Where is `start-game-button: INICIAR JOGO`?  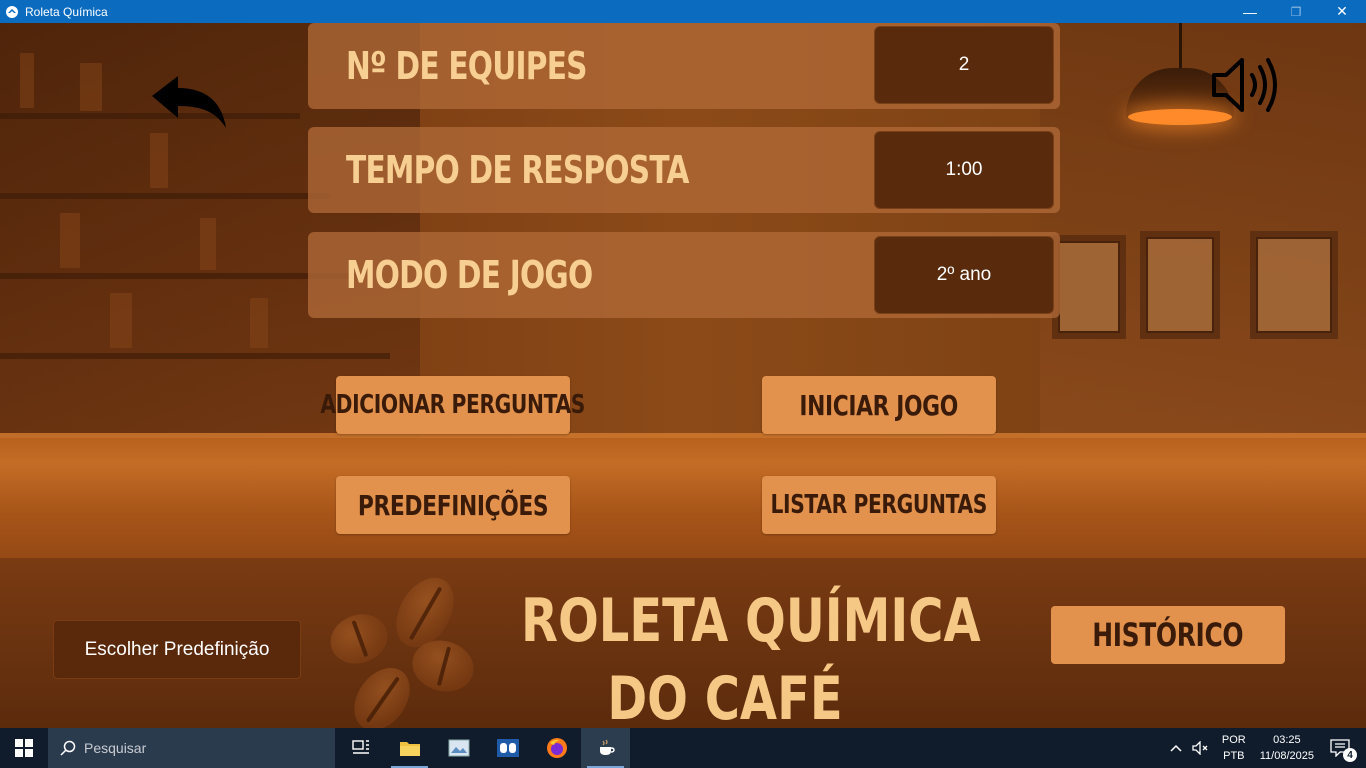 start-game-button: INICIAR JOGO is located at coordinates (879, 405).